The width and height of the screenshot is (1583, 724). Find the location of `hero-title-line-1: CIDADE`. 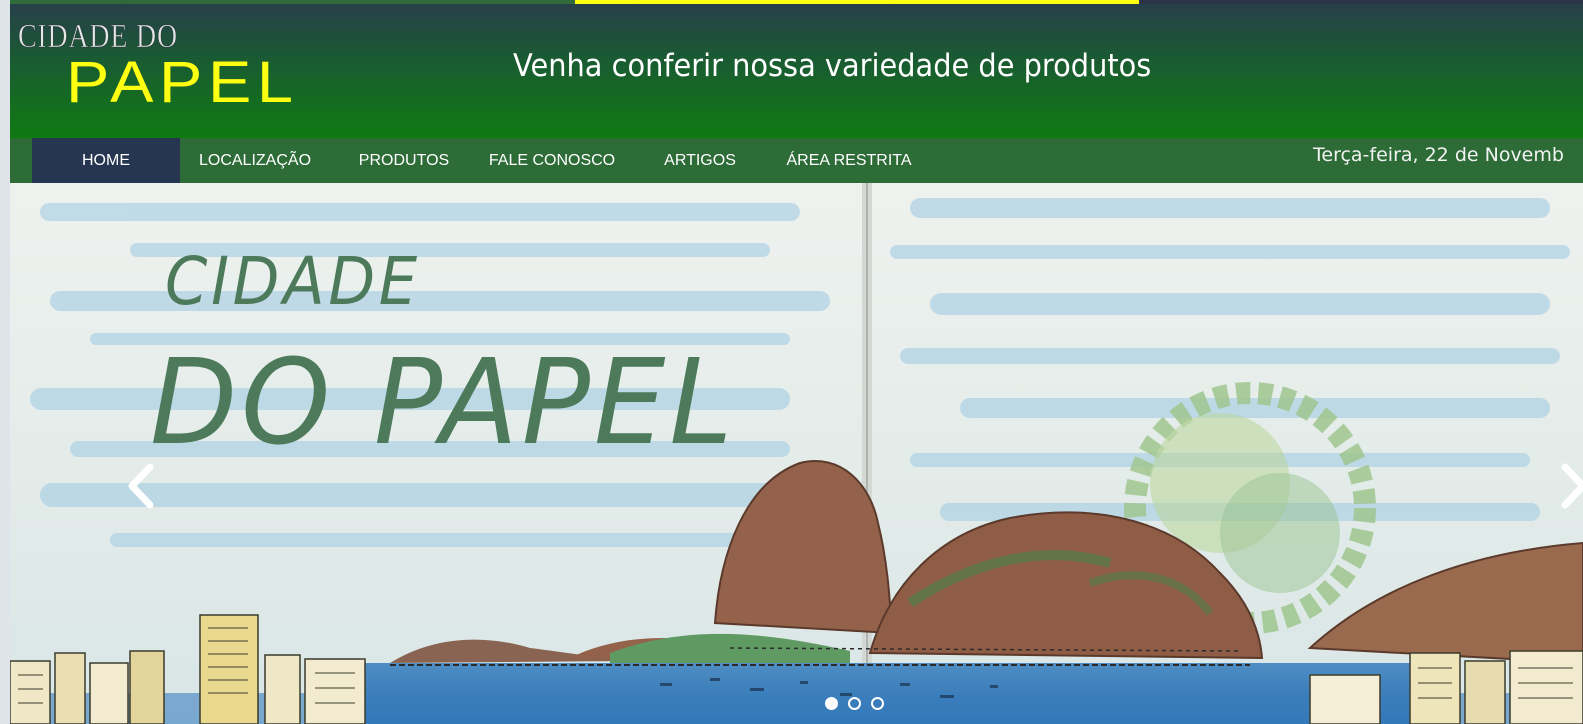

hero-title-line-1: CIDADE is located at coordinates (293, 281).